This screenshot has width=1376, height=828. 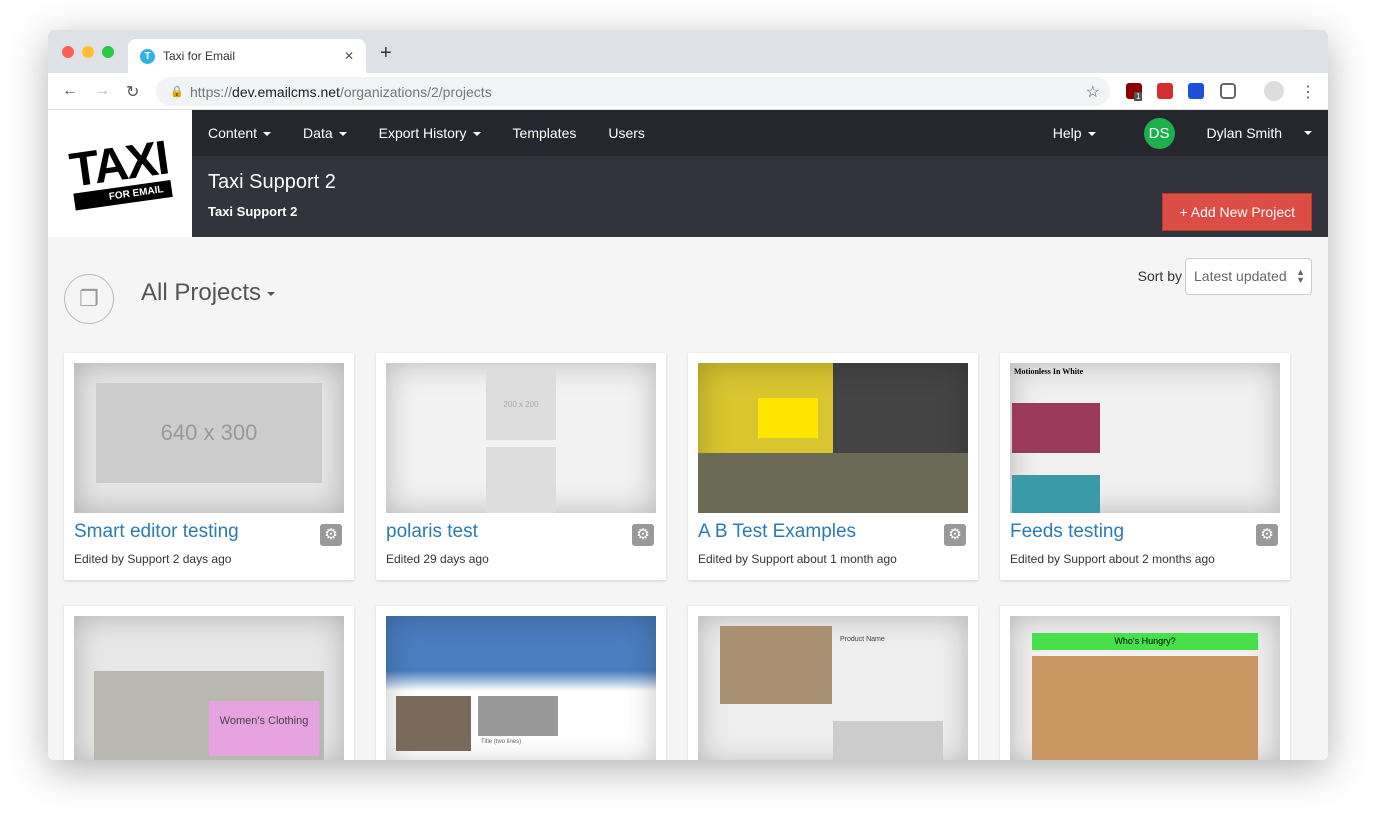 What do you see at coordinates (1228, 91) in the screenshot?
I see `pocket-extension-icon` at bounding box center [1228, 91].